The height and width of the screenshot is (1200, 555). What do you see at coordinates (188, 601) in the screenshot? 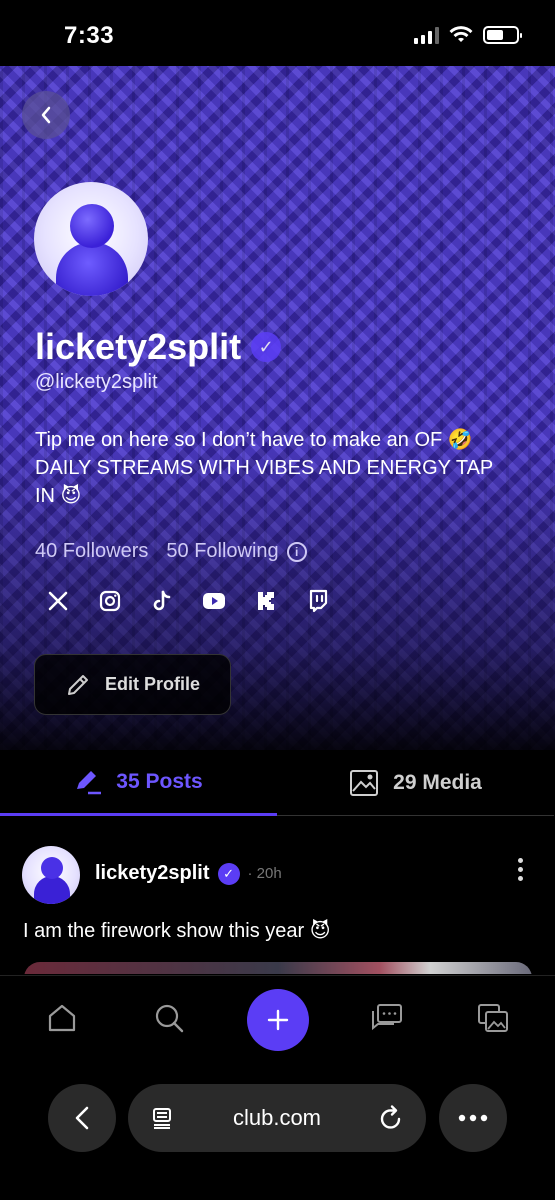
I see `social-links` at bounding box center [188, 601].